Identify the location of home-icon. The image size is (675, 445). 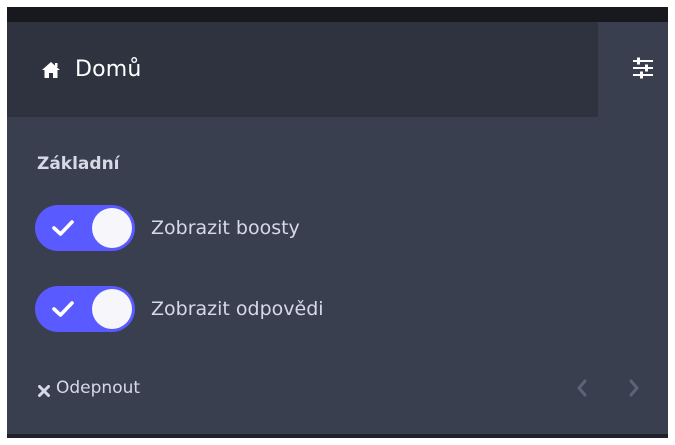
(51, 70).